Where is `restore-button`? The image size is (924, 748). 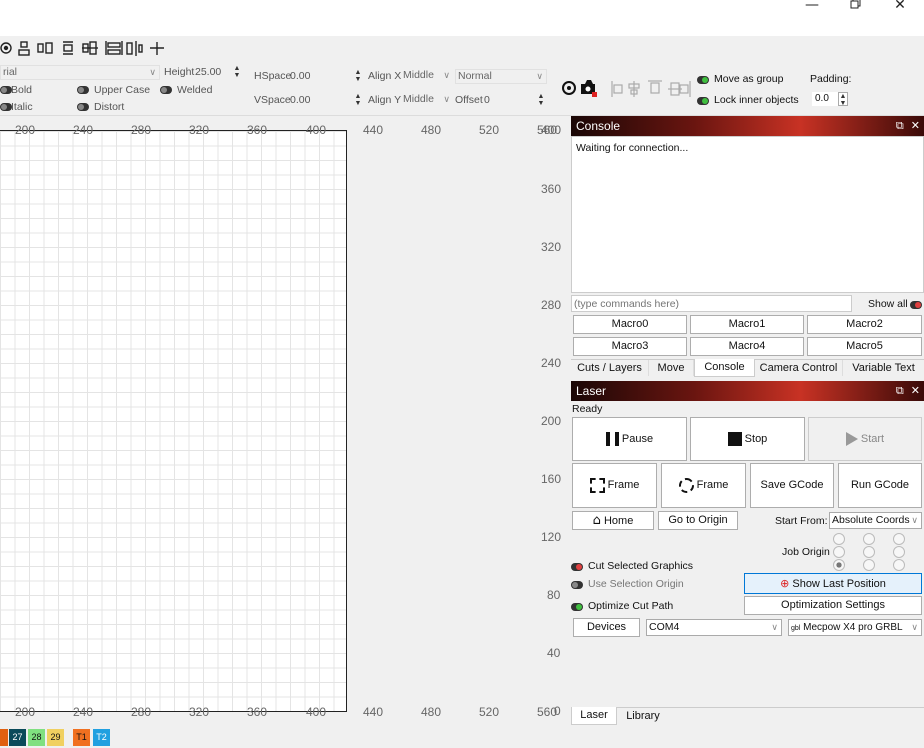 restore-button is located at coordinates (856, 6).